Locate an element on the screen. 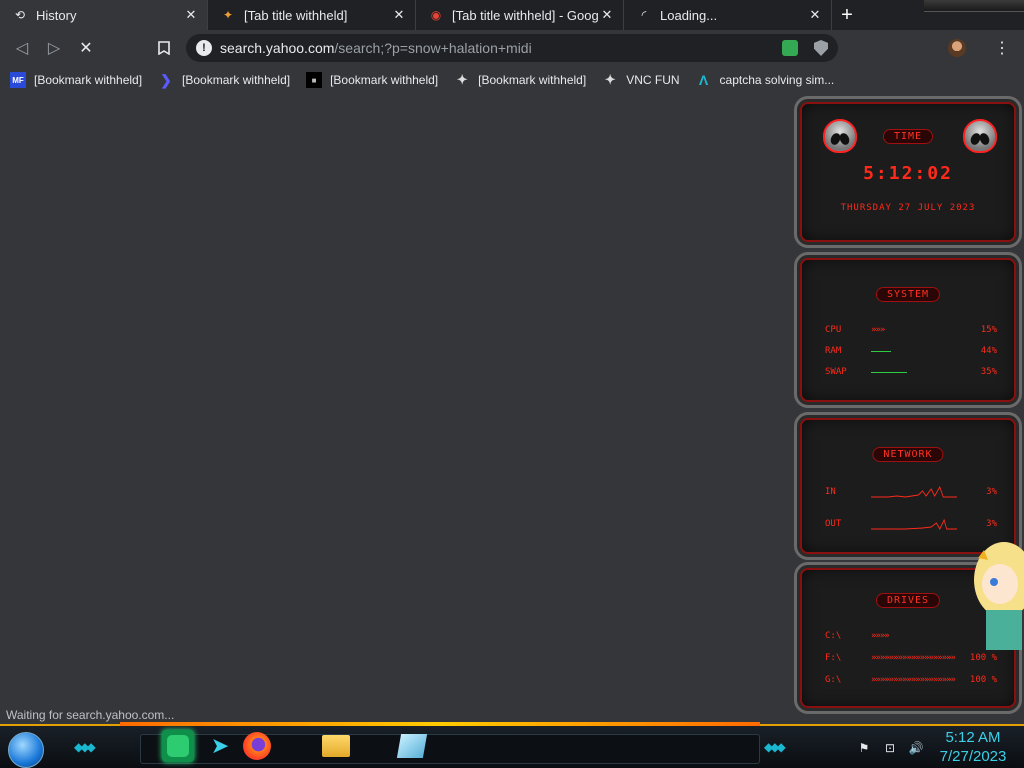 This screenshot has height=768, width=1024. widget-title: TIME is located at coordinates (908, 136).